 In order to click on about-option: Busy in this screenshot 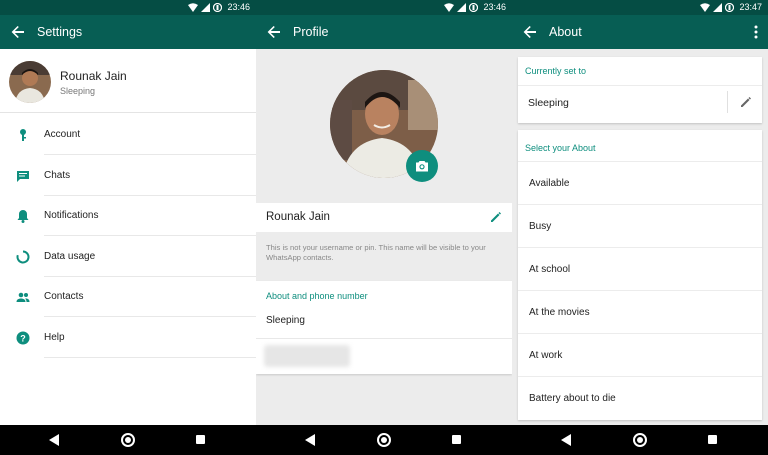, I will do `click(640, 225)`.